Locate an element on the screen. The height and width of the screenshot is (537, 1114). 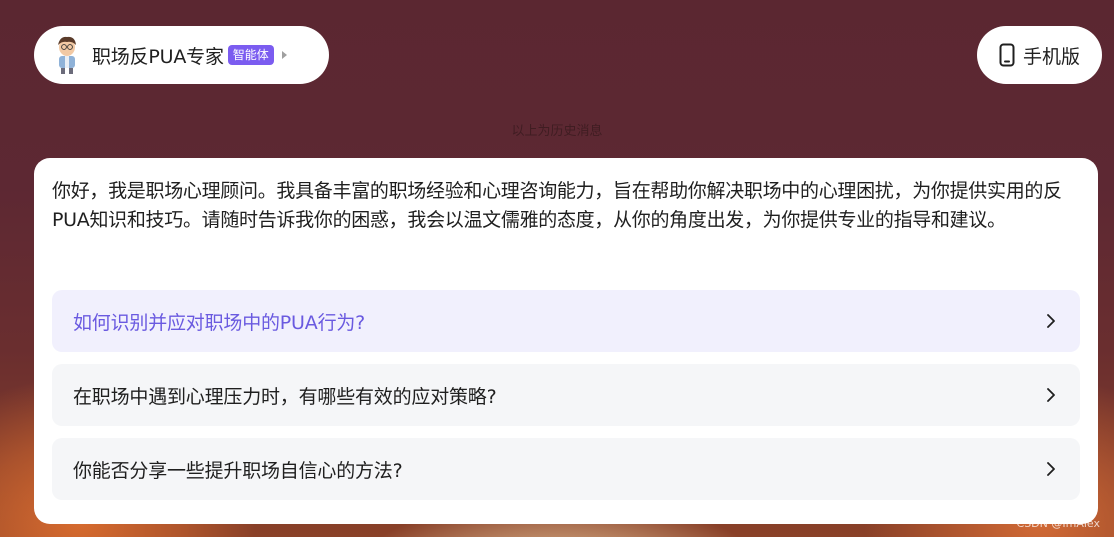
suggestion-item: 在职场中遇到心理压力时，有哪些有效的应对策略? is located at coordinates (566, 395).